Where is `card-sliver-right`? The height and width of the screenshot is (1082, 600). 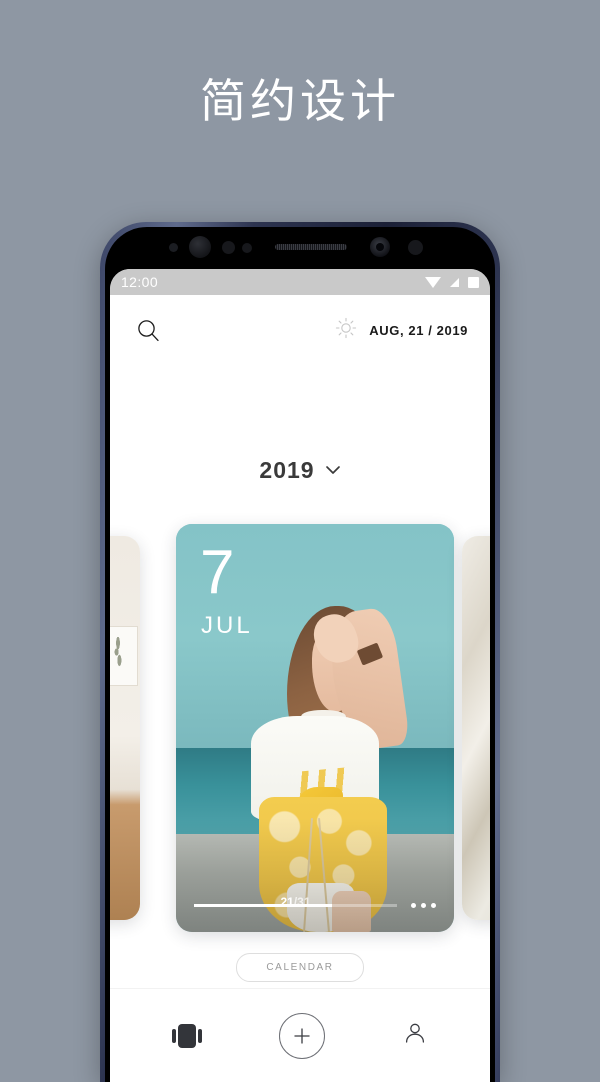 card-sliver-right is located at coordinates (200, 1035).